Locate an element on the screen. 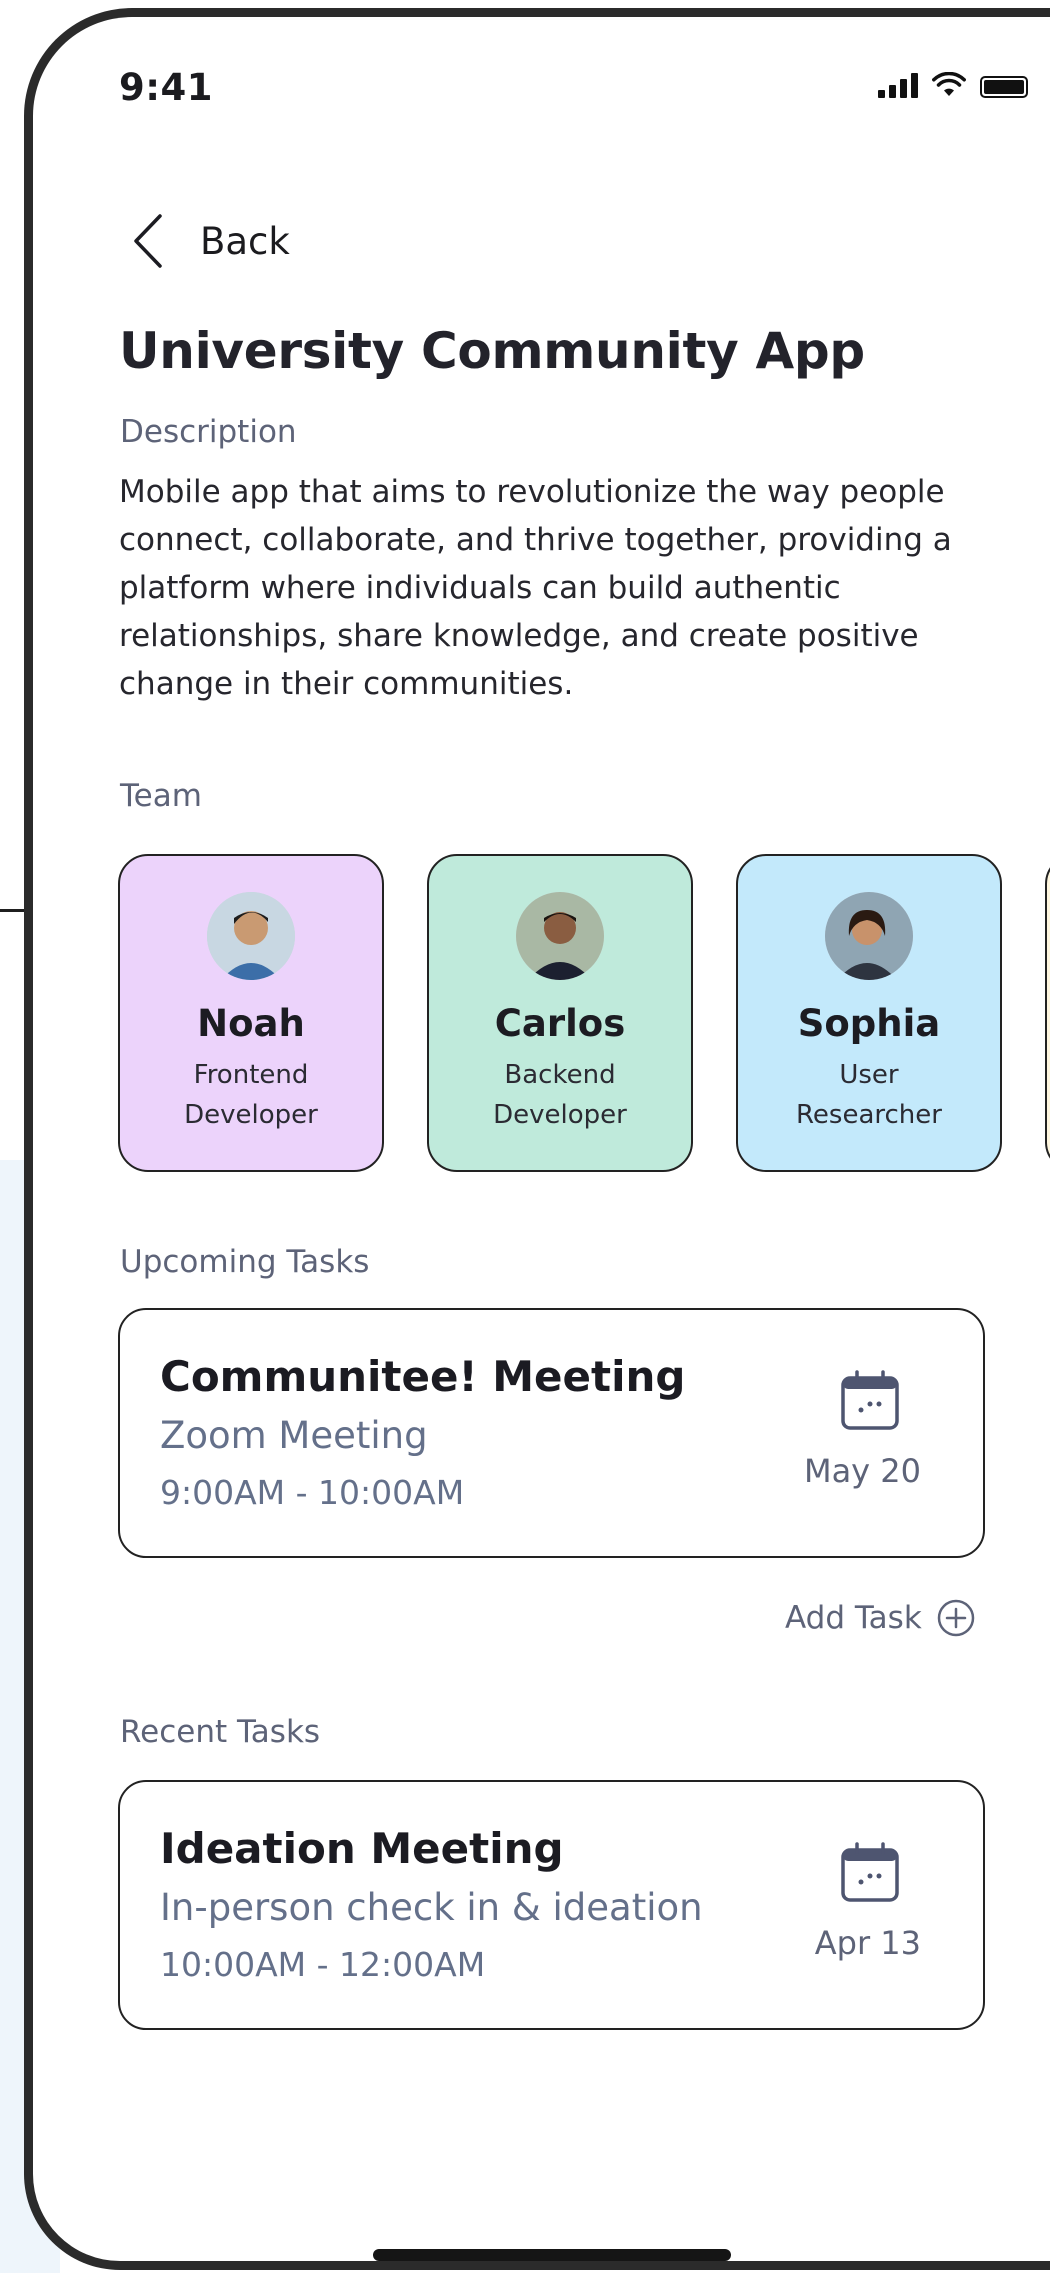 The image size is (1050, 2273). plus-circle-icon is located at coordinates (956, 1618).